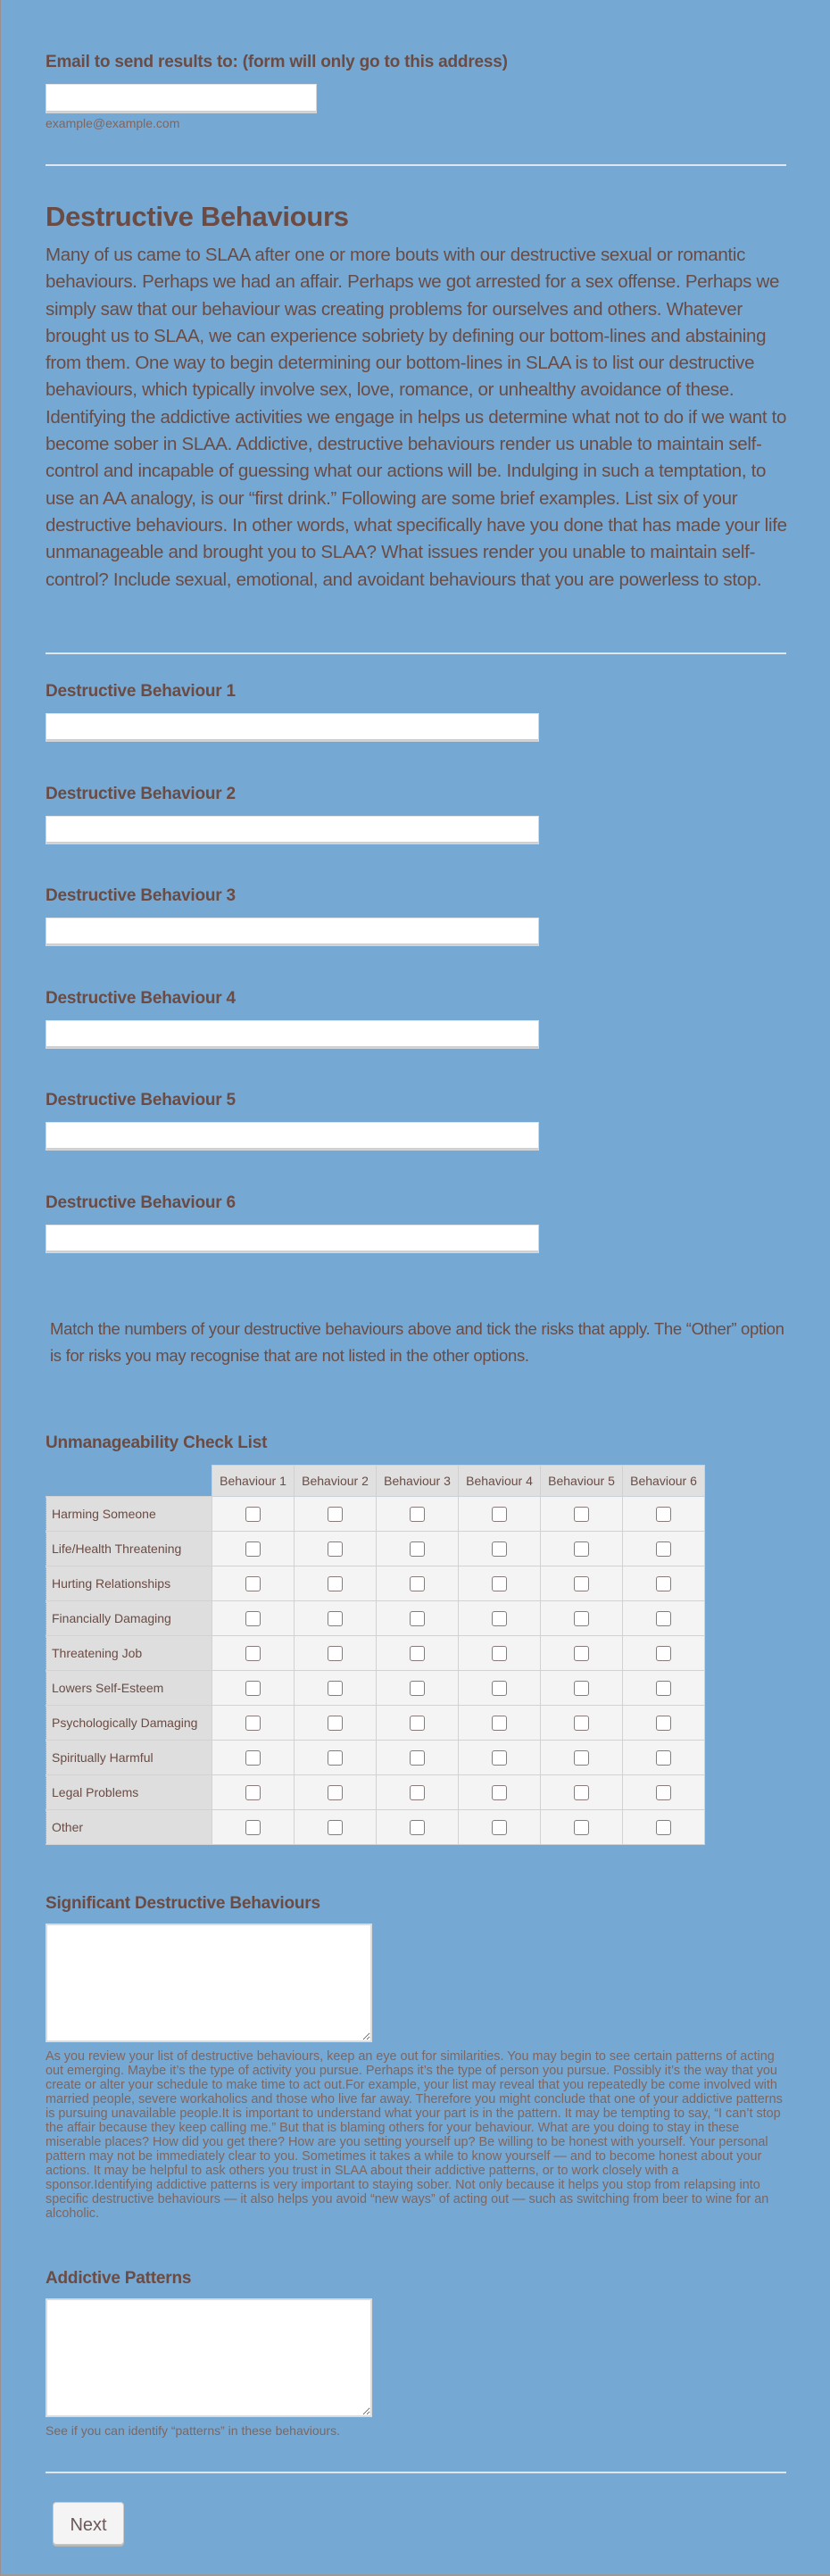  I want to click on email-input, so click(181, 99).